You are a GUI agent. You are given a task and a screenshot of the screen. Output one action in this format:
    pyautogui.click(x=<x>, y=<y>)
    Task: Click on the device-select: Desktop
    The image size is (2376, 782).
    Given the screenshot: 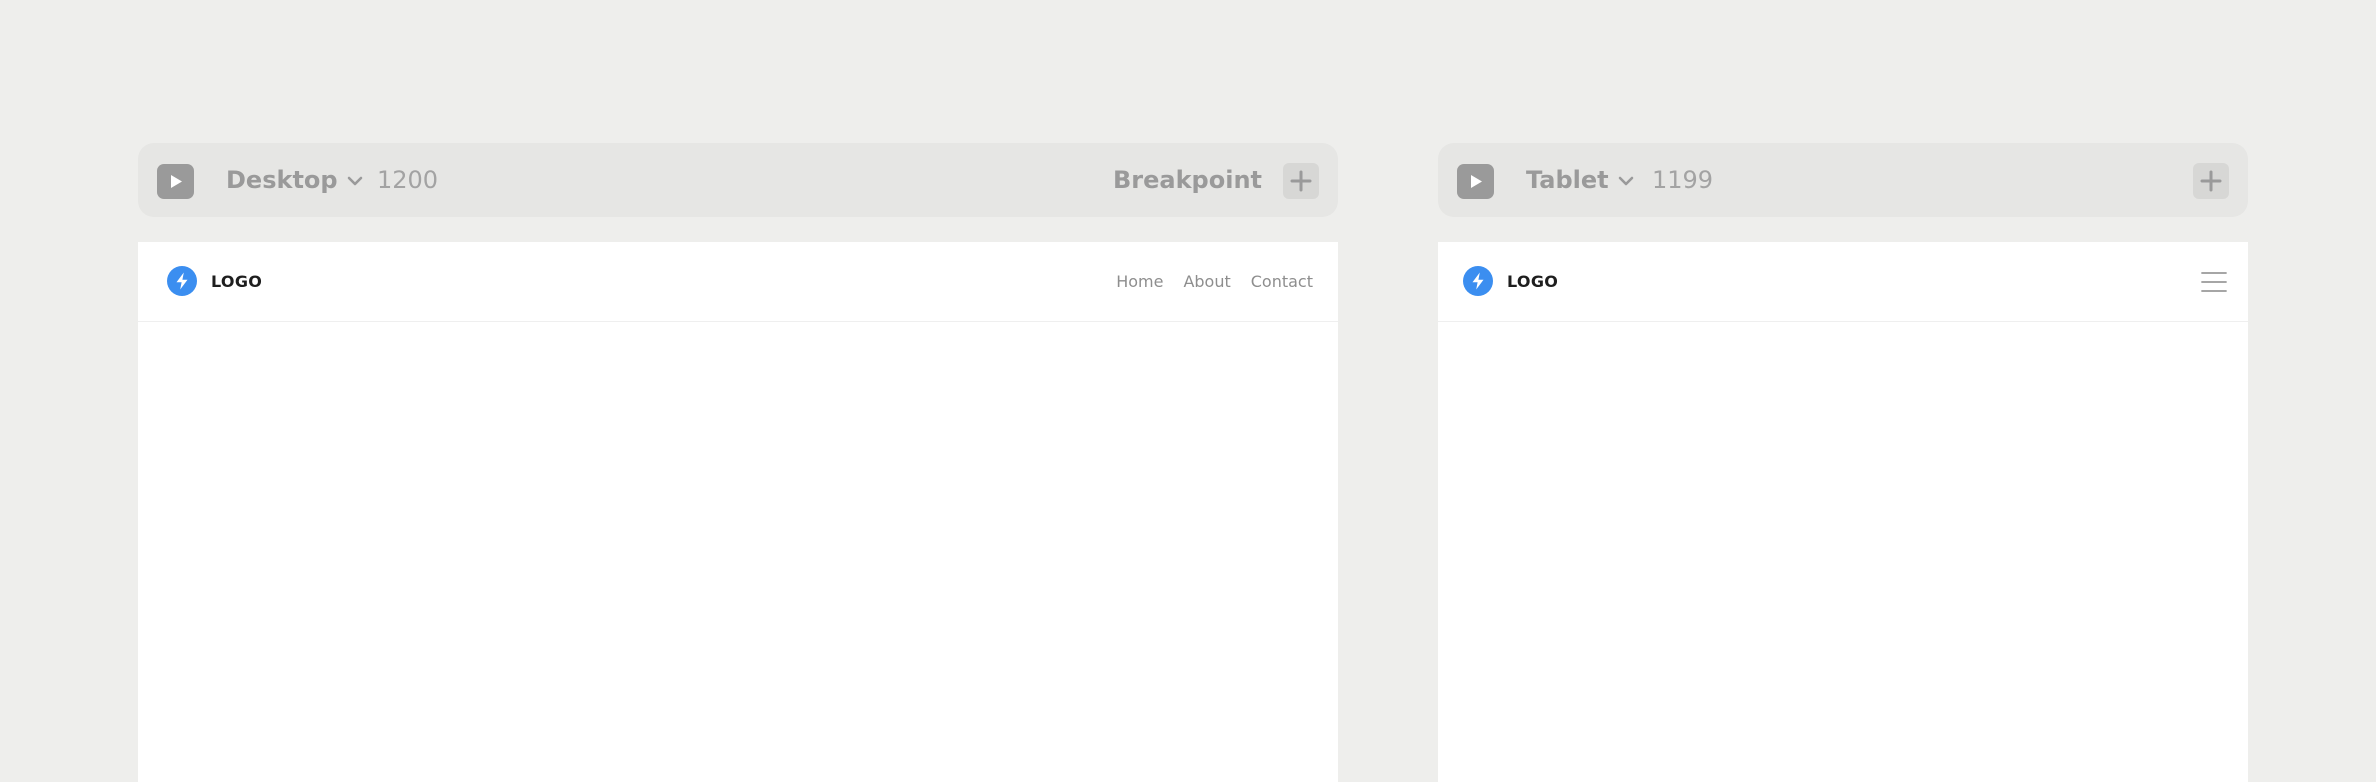 What is the action you would take?
    pyautogui.click(x=294, y=180)
    